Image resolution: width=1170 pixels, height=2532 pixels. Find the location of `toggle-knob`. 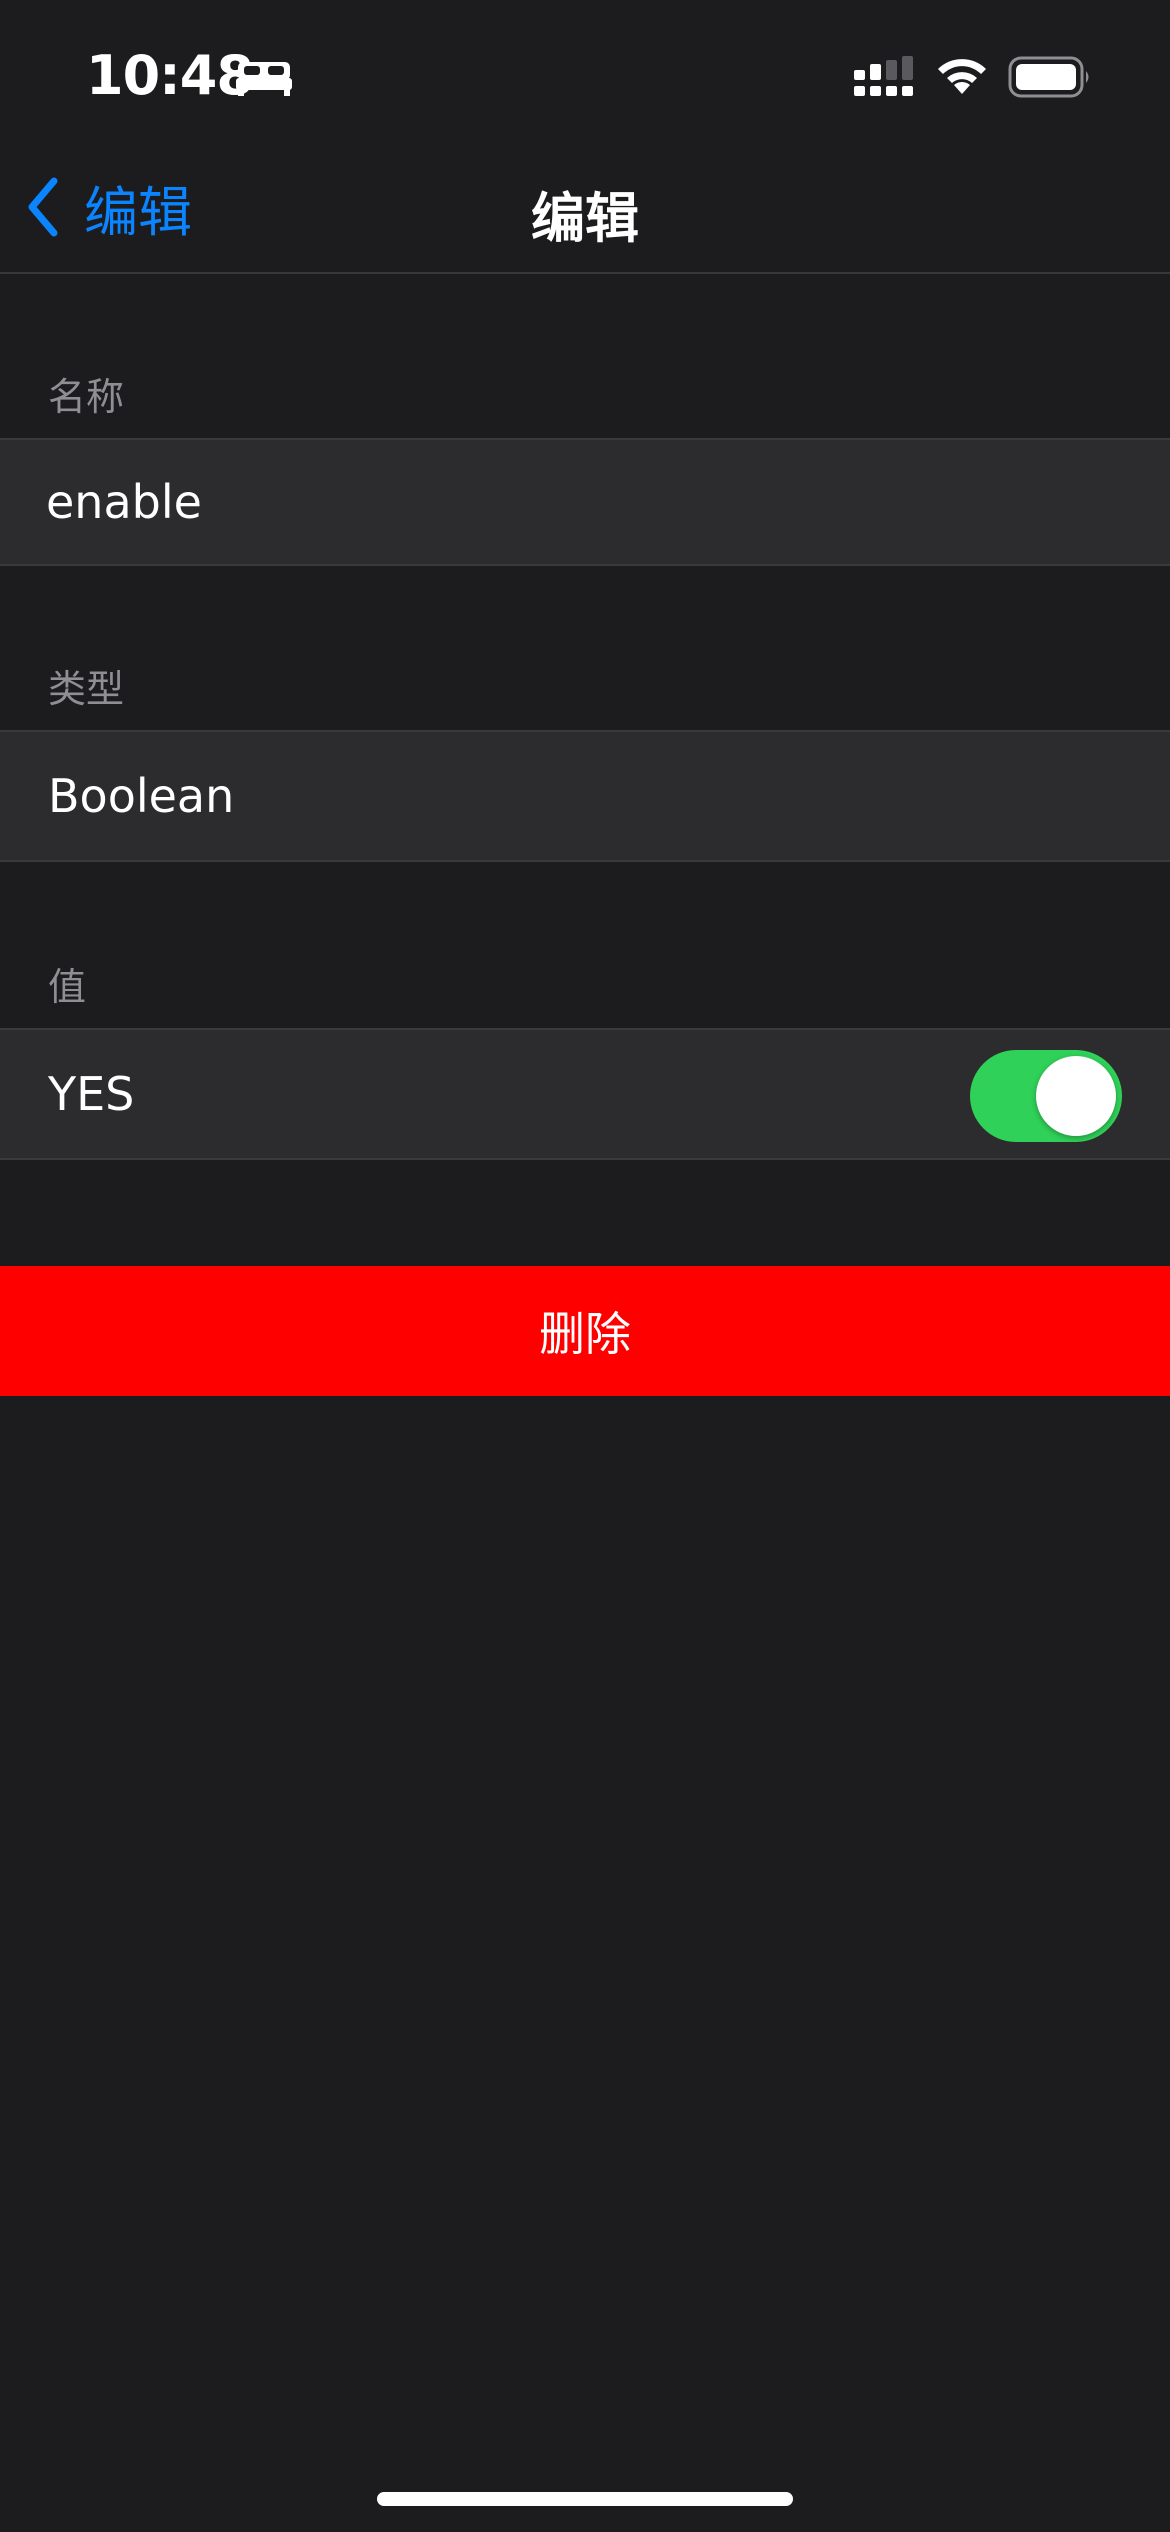

toggle-knob is located at coordinates (1076, 1096).